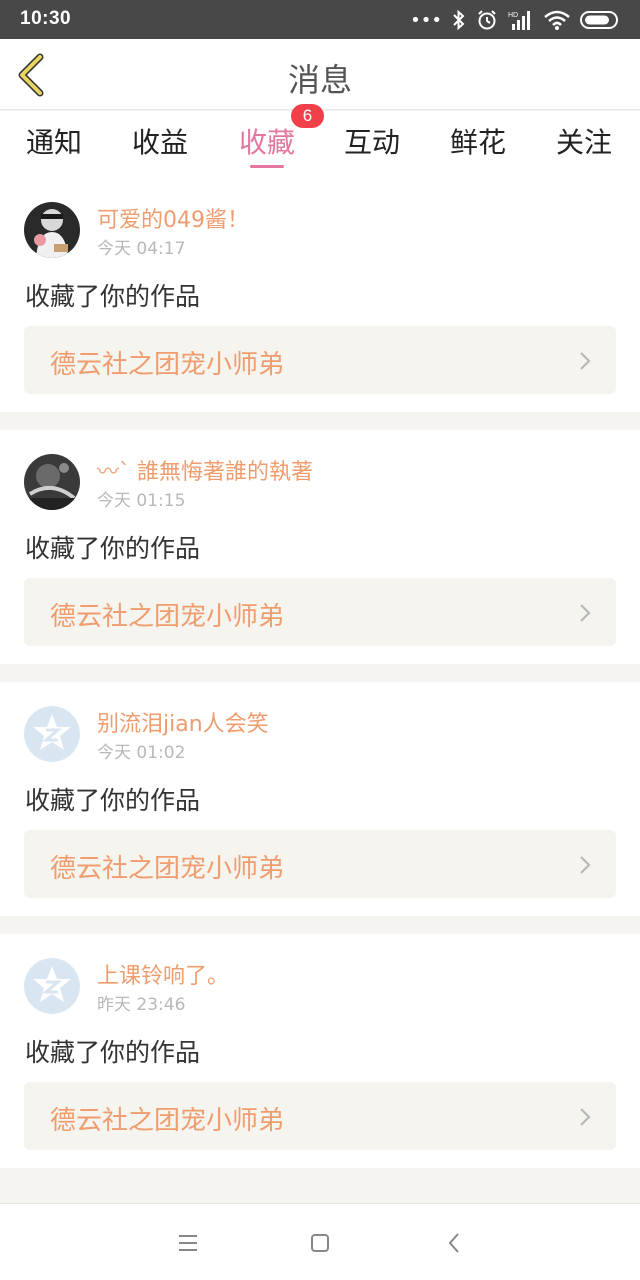 This screenshot has height=1280, width=640. I want to click on message-time: 今天 04:17, so click(141, 249).